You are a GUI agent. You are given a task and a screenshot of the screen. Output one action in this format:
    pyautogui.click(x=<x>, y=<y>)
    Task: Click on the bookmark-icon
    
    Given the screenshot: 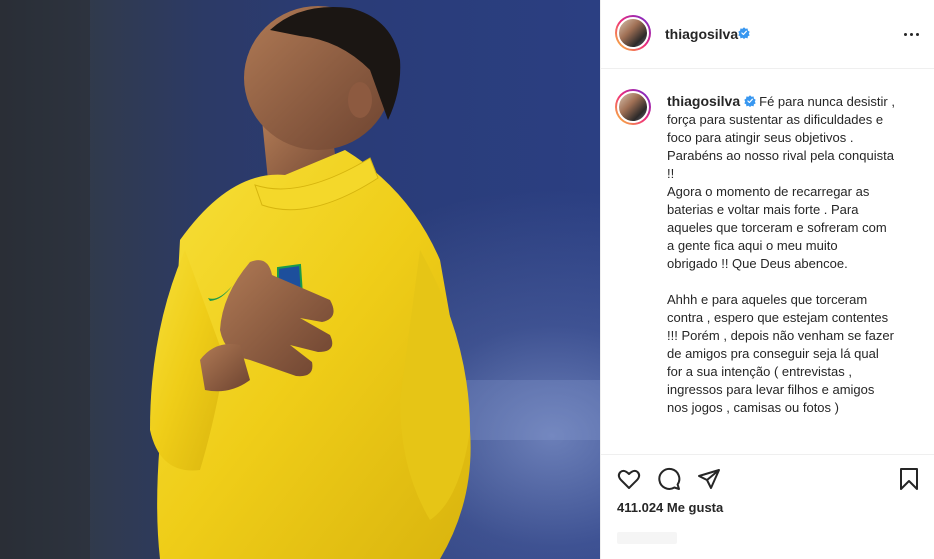 What is the action you would take?
    pyautogui.click(x=909, y=479)
    